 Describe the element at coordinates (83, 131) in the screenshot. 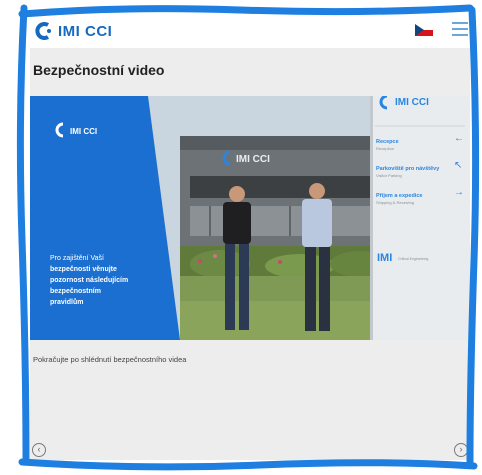

I see `overlay-logo-text: IMI CCI` at that location.